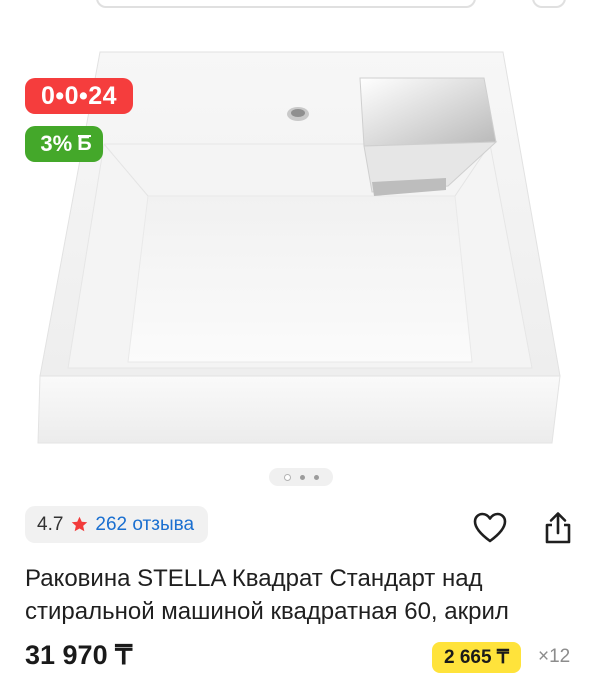 The width and height of the screenshot is (602, 700). I want to click on reviews-link: 262 отзыва, so click(144, 525).